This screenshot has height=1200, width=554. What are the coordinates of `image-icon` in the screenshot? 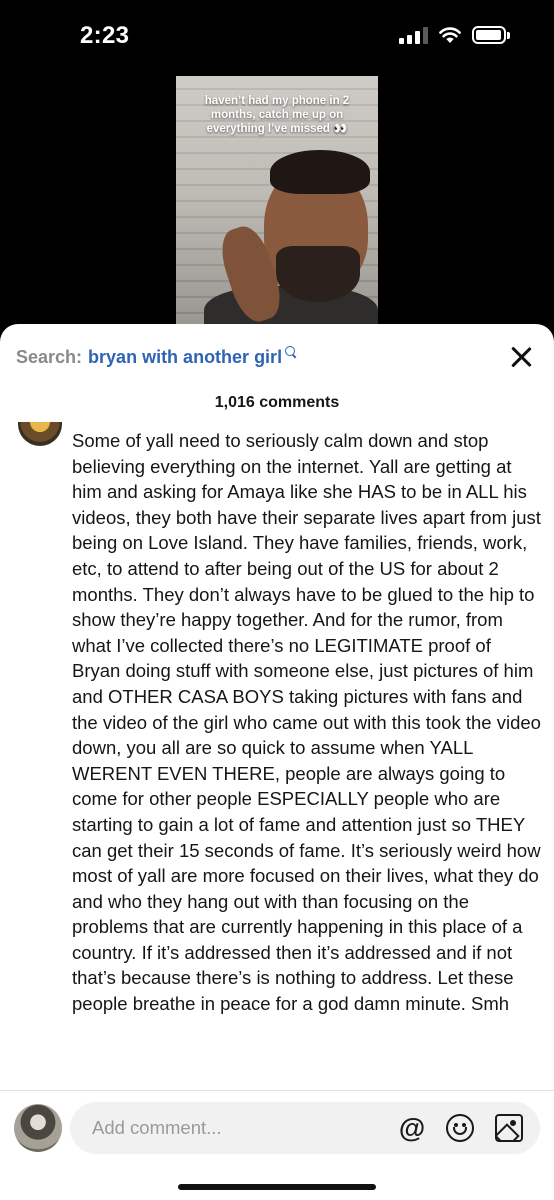 It's located at (509, 1128).